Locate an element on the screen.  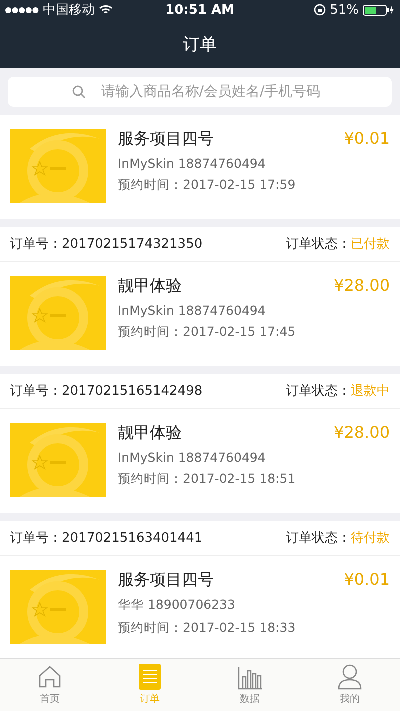
bar-chart-icon is located at coordinates (250, 677).